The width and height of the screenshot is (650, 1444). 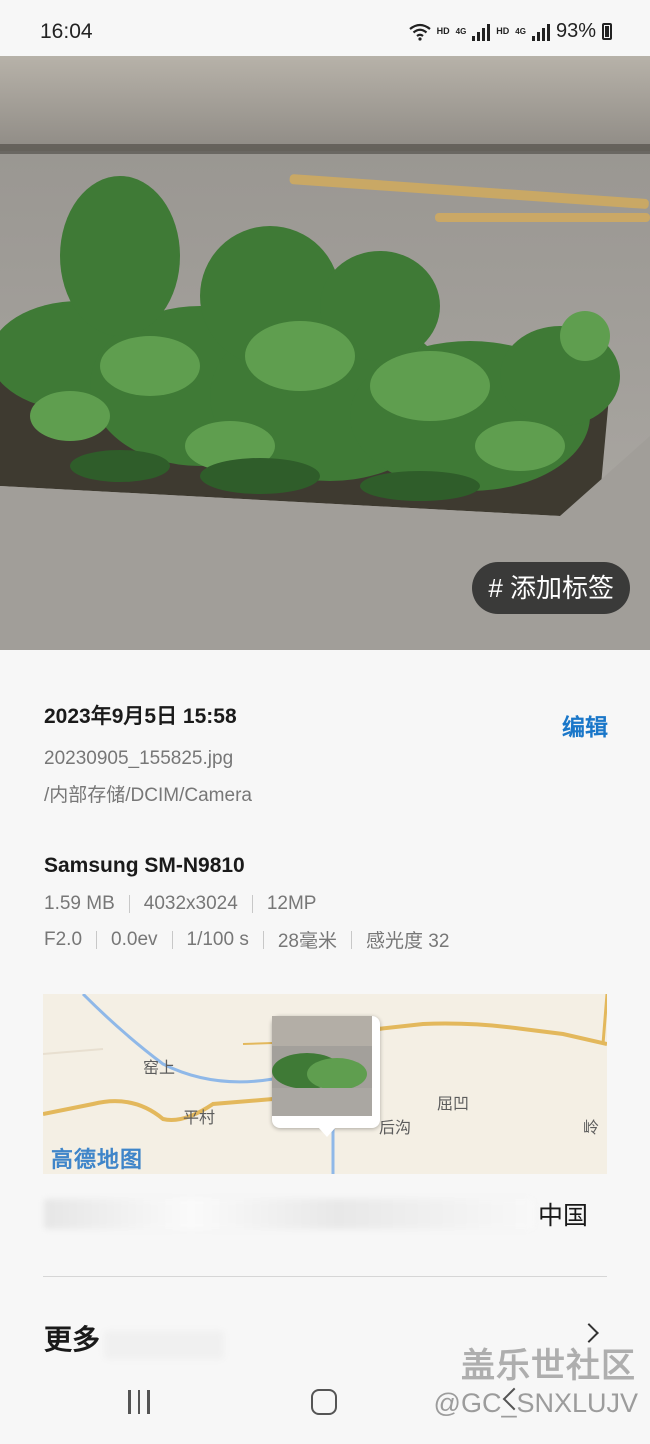 What do you see at coordinates (585, 725) in the screenshot?
I see `edit-button: 编辑` at bounding box center [585, 725].